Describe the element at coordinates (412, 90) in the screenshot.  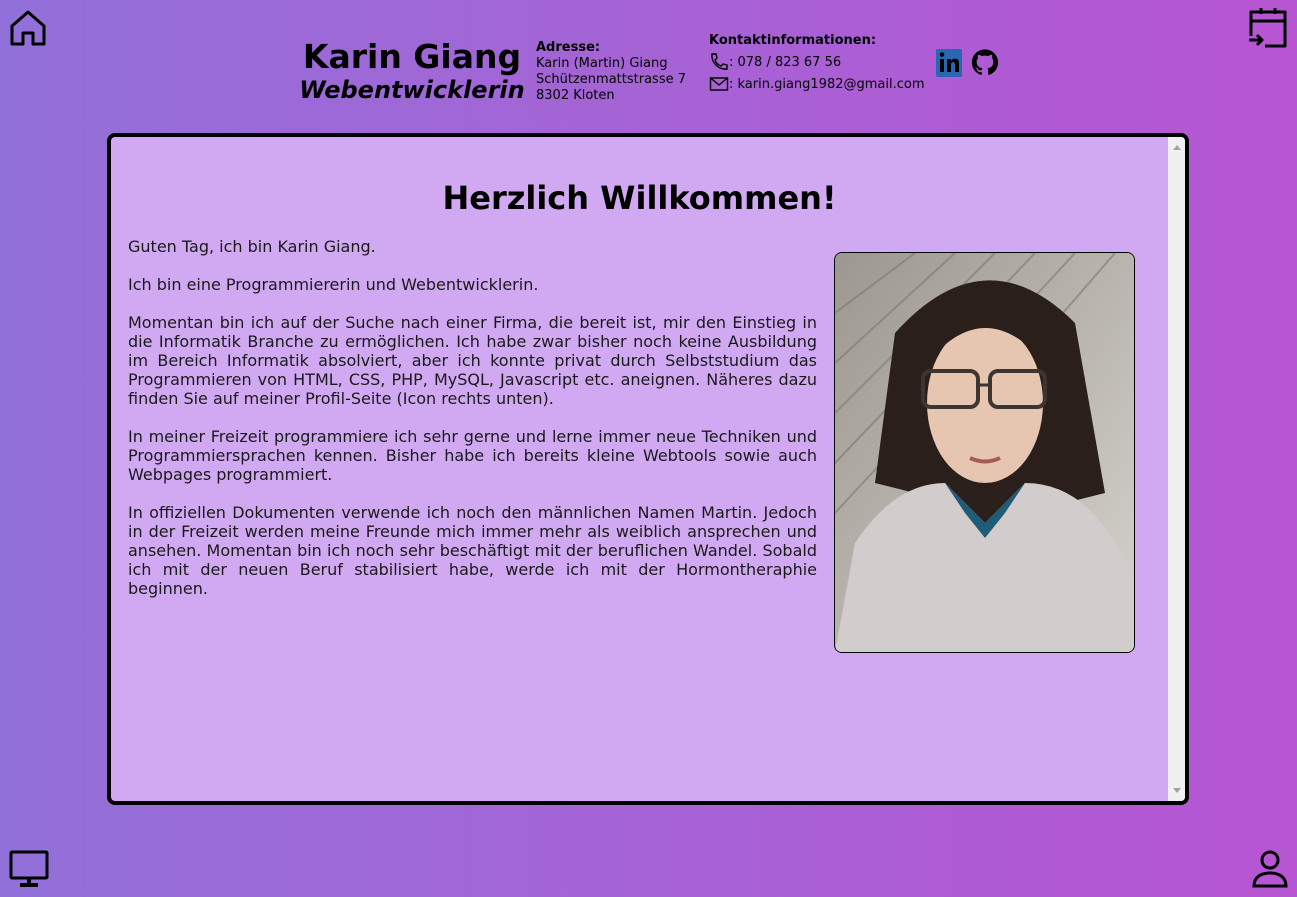
I see `site-owner-role: Webentwicklerin` at that location.